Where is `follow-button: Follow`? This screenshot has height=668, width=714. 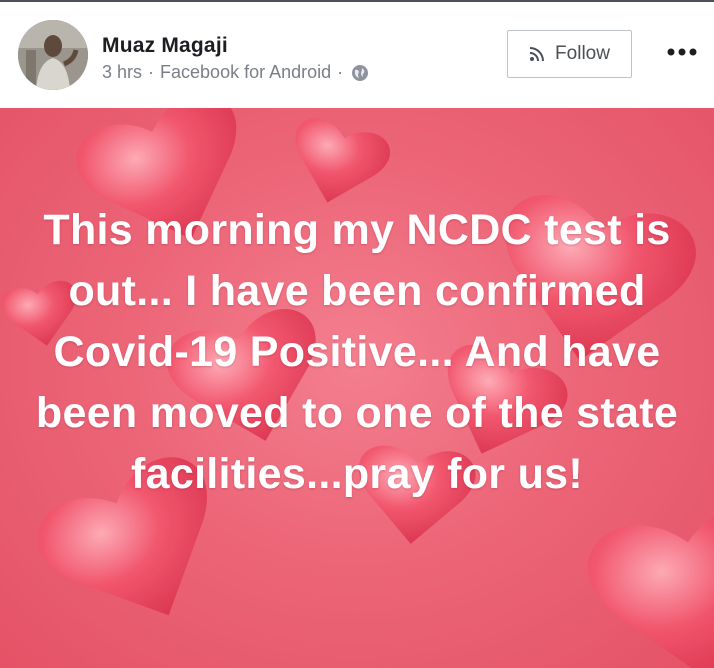 follow-button: Follow is located at coordinates (569, 54).